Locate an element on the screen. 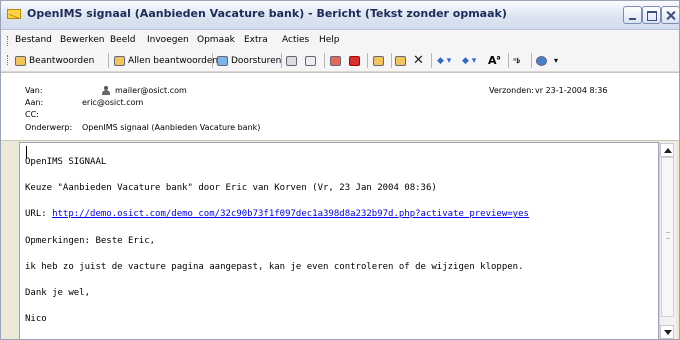  font-size-icon: Aa is located at coordinates (494, 60).